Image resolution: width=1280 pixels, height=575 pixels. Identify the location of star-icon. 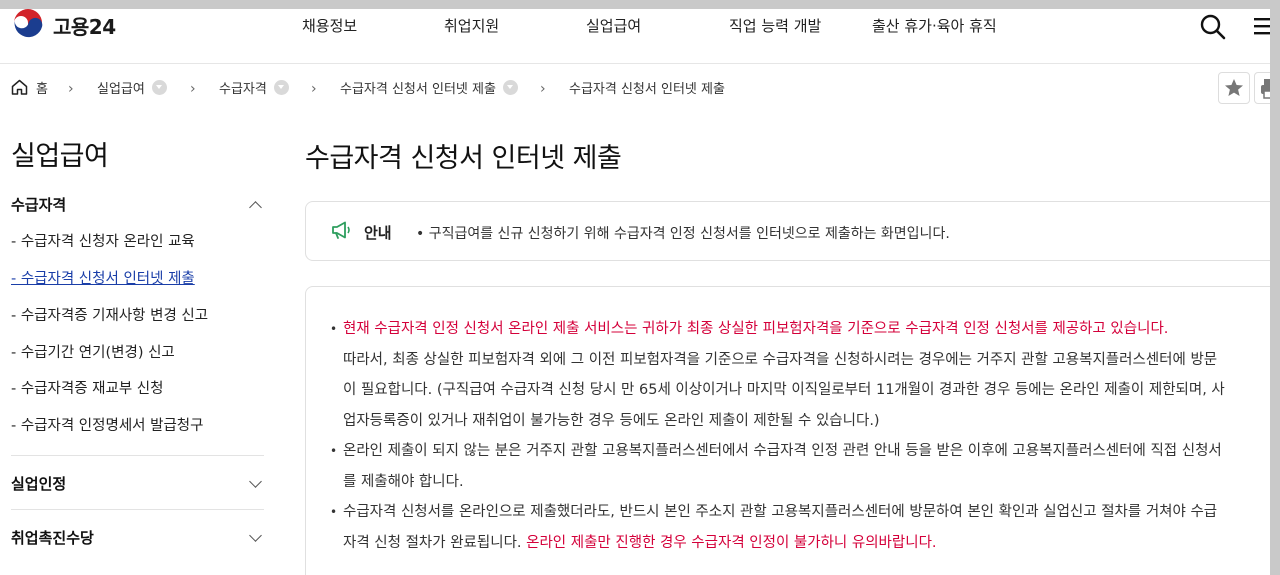
(1234, 87).